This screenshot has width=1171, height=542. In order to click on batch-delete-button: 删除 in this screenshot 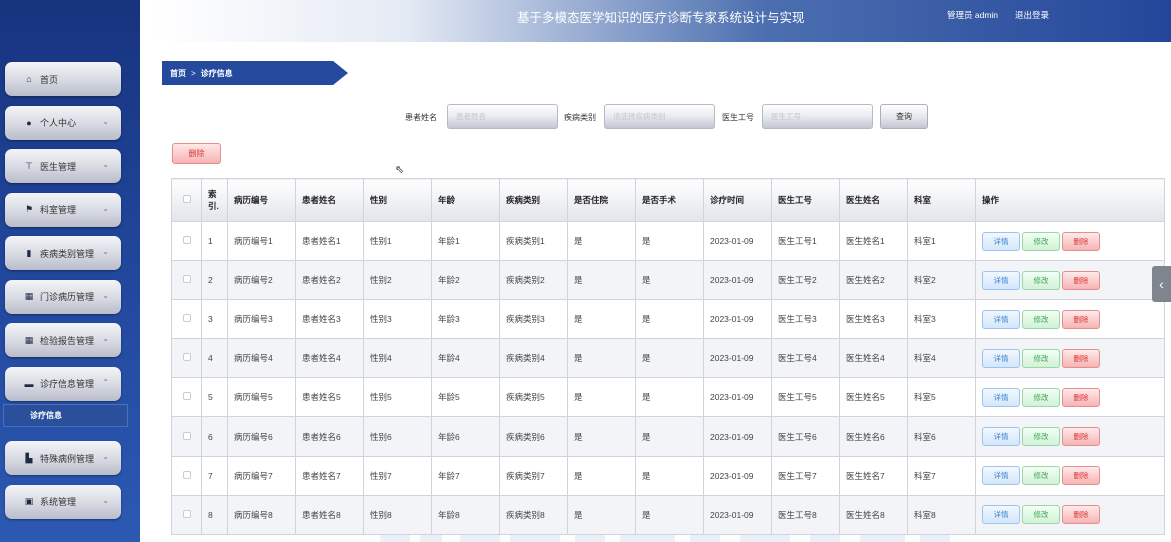, I will do `click(196, 153)`.